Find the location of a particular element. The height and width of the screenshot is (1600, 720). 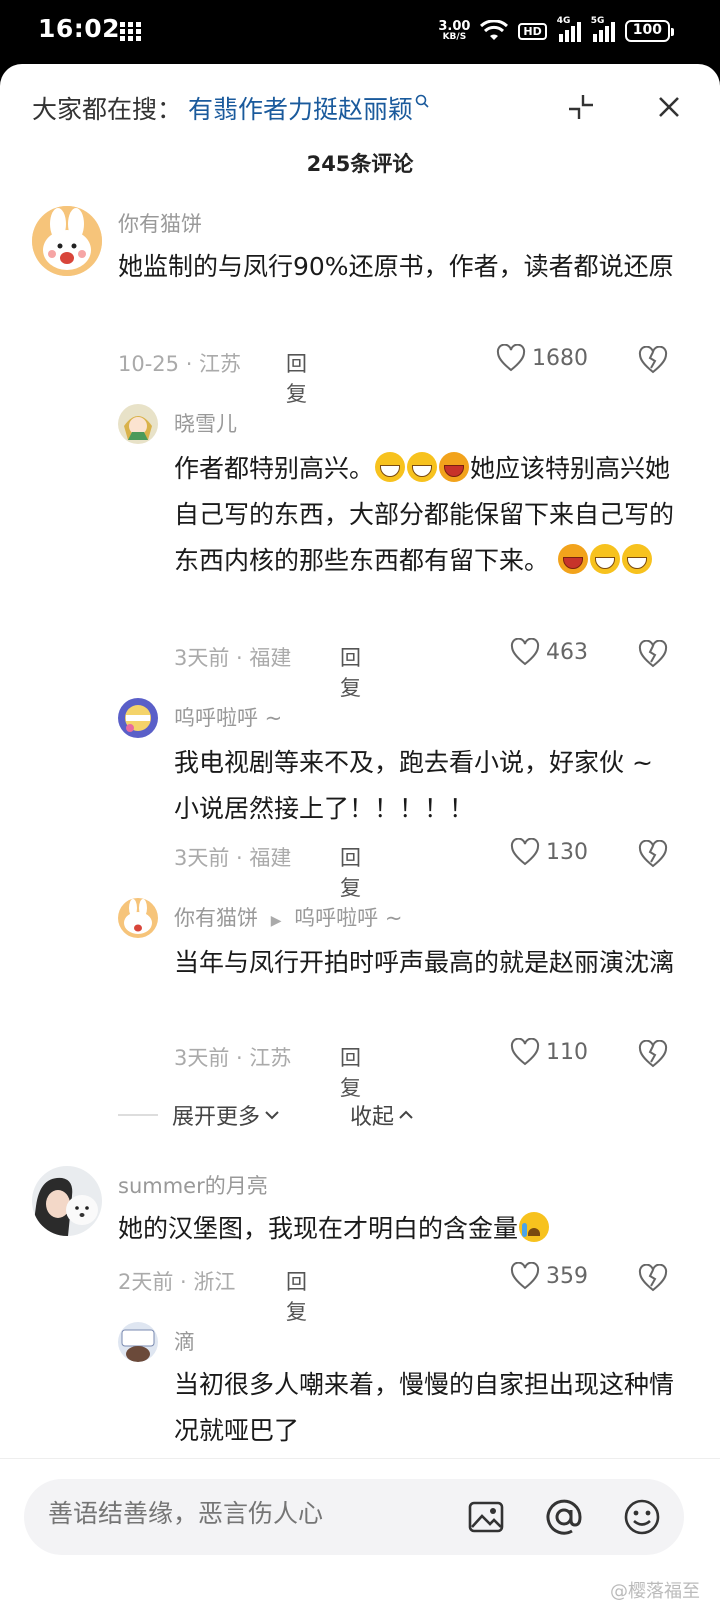

like-button: 130 is located at coordinates (549, 852).